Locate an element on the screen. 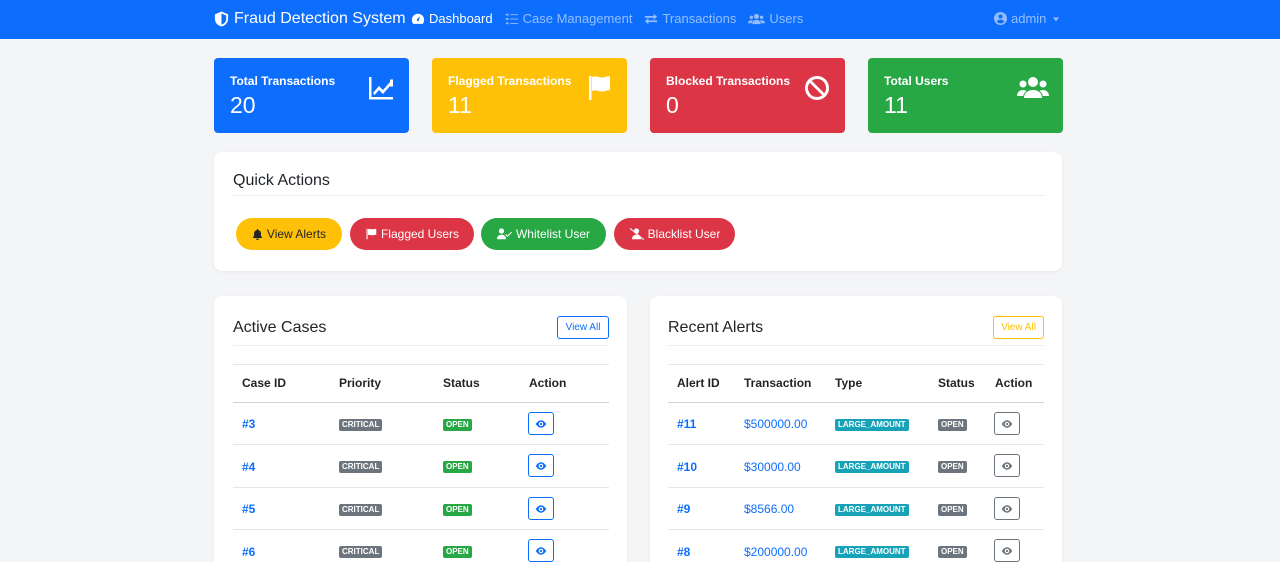 The image size is (1280, 562). flagged-users-button: Flagged Users is located at coordinates (412, 234).